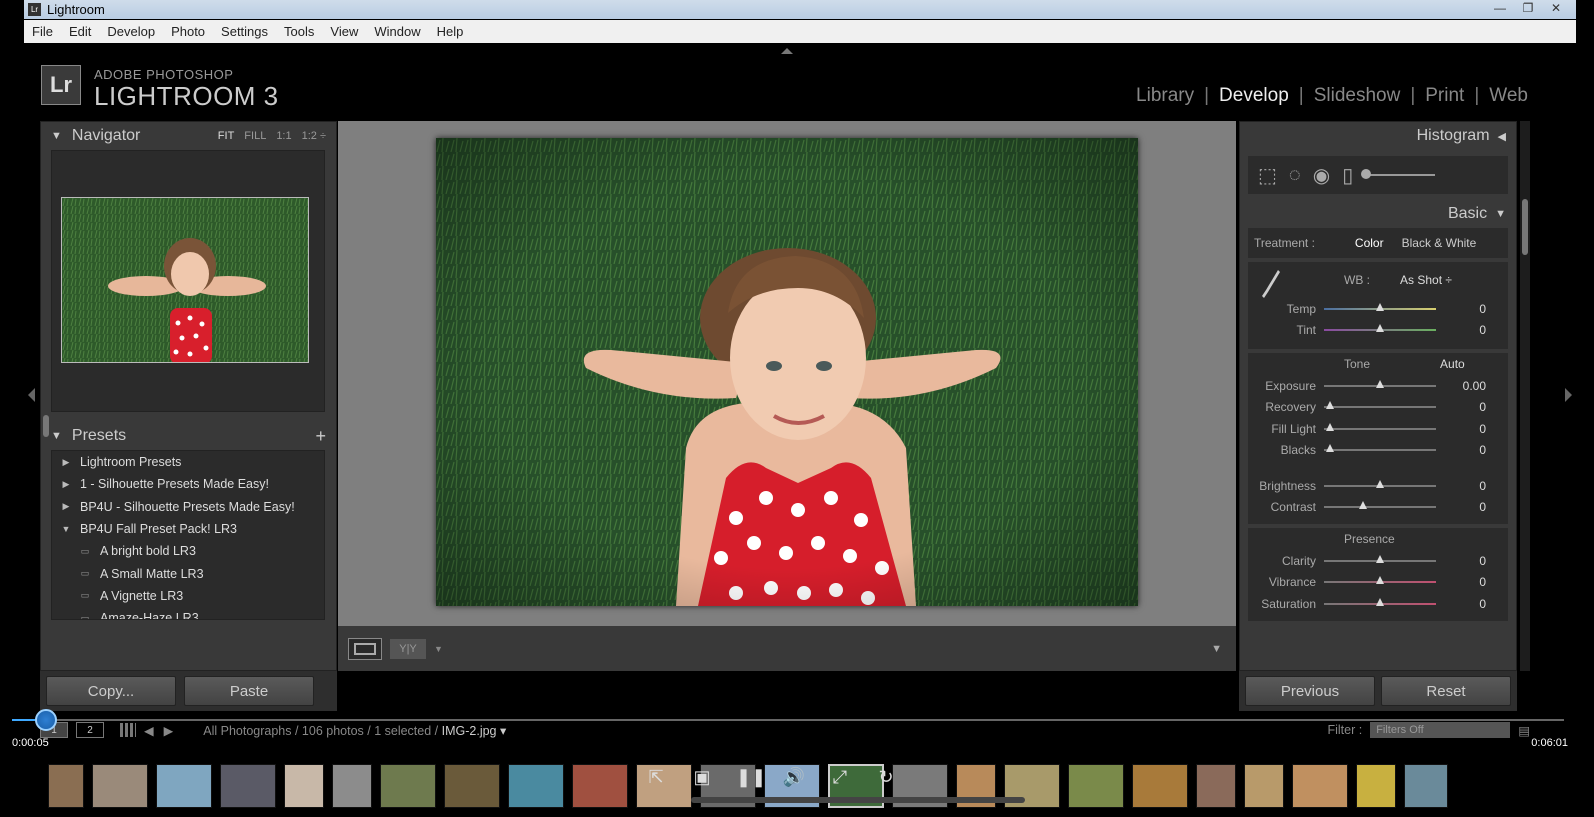 This screenshot has height=817, width=1594. What do you see at coordinates (188, 436) in the screenshot?
I see `presets-header: ▼ Presets +` at bounding box center [188, 436].